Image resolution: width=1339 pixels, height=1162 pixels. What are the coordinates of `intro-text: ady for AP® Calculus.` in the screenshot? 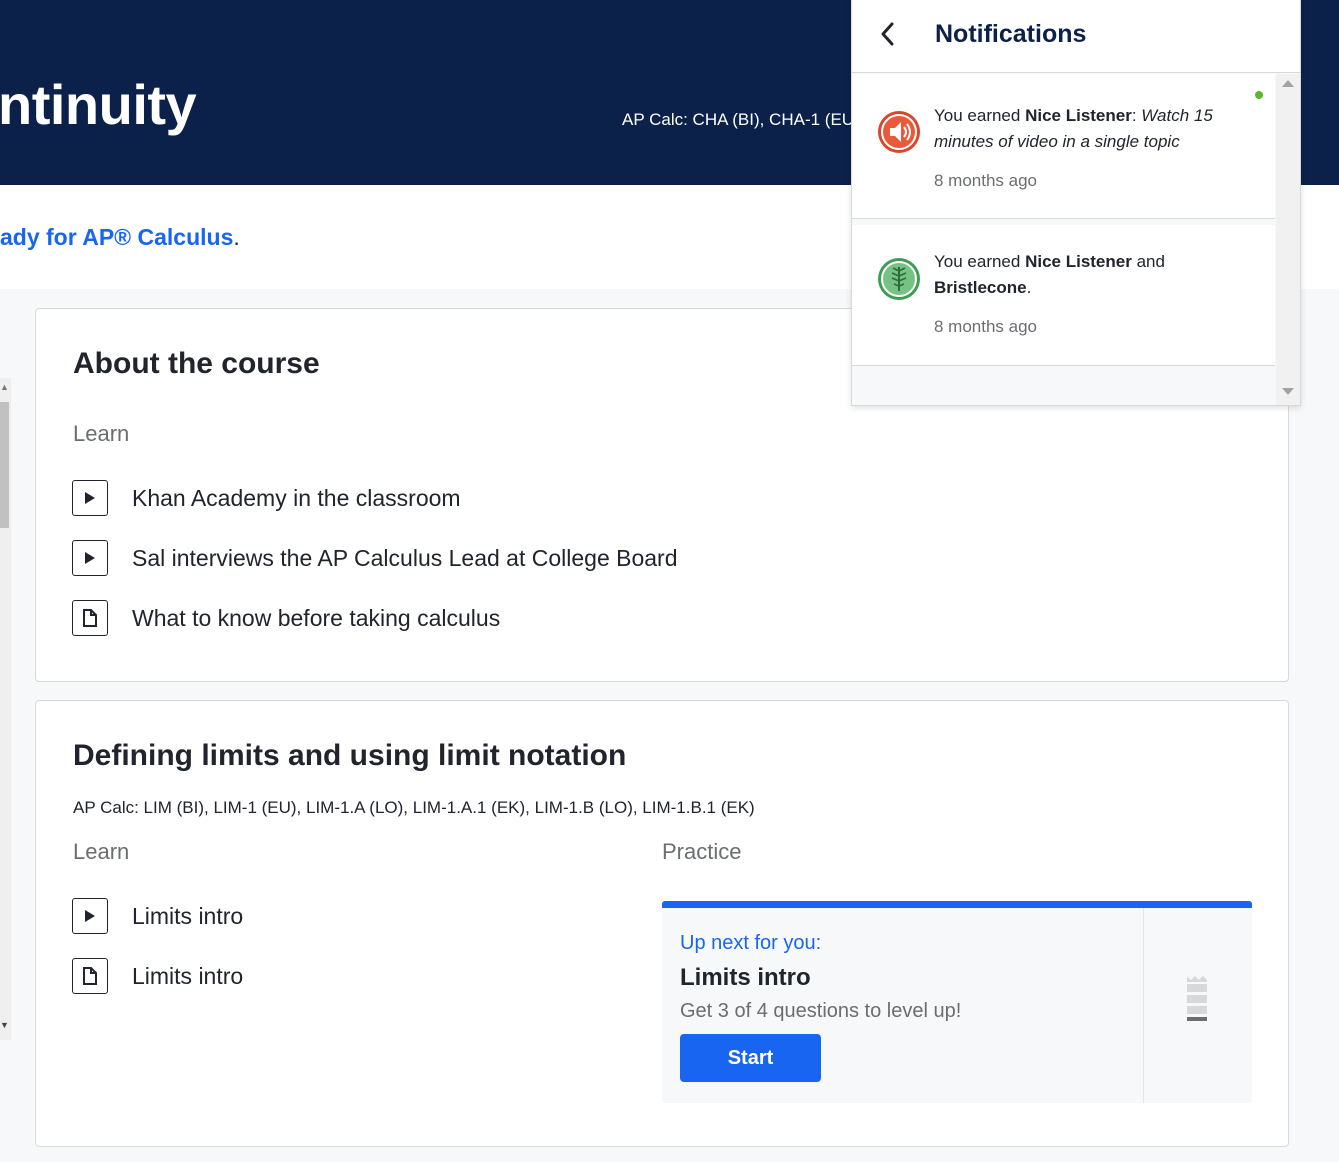 It's located at (120, 237).